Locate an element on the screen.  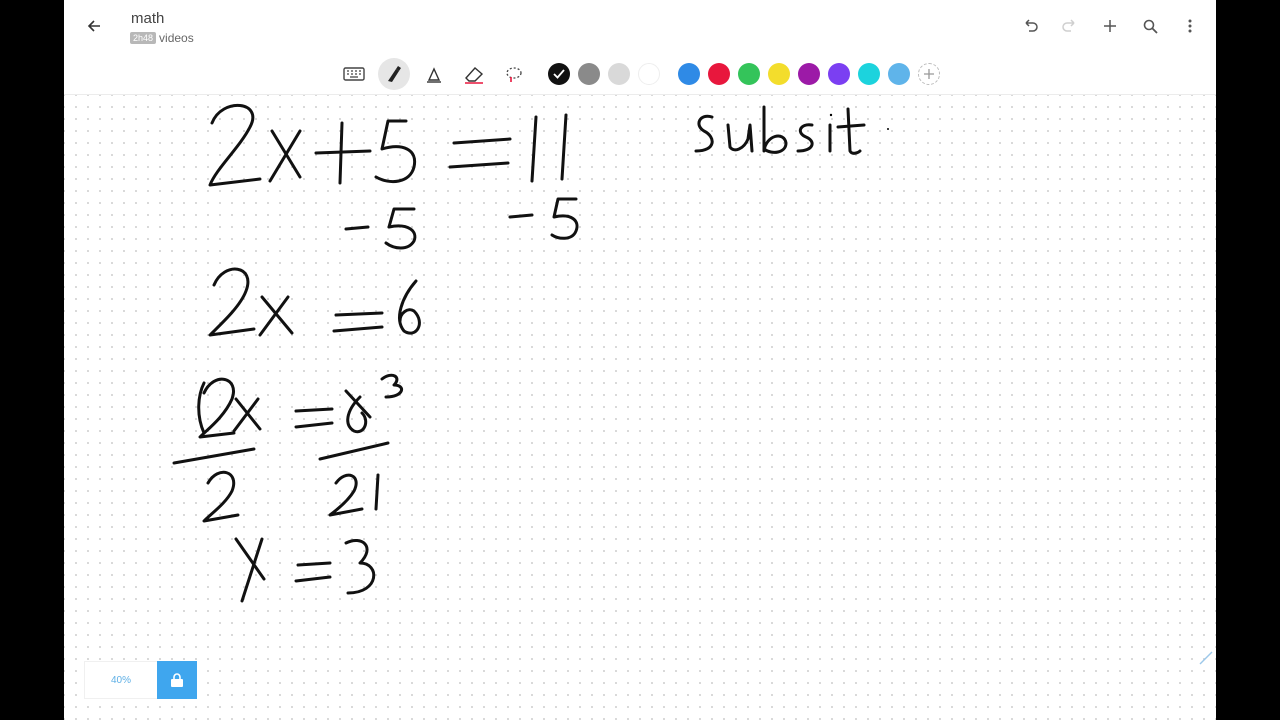
resize-corner-icon is located at coordinates (1206, 658).